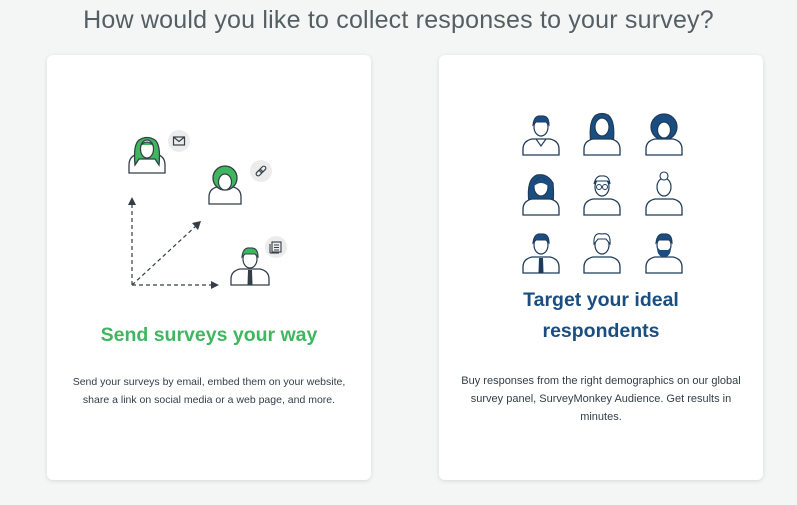 The image size is (797, 505). I want to click on woman-avatar, so click(147, 155).